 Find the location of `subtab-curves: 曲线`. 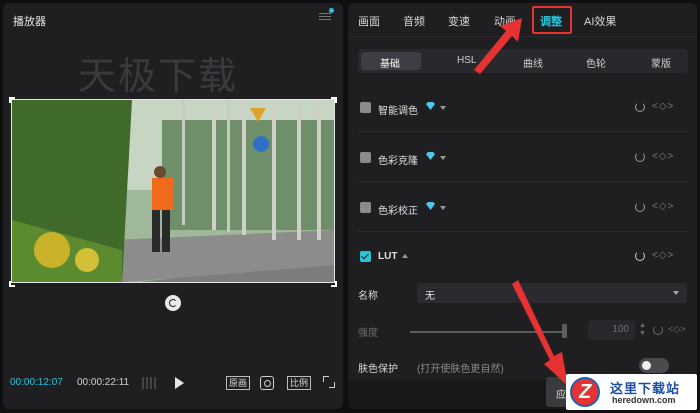

subtab-curves: 曲线 is located at coordinates (533, 62).